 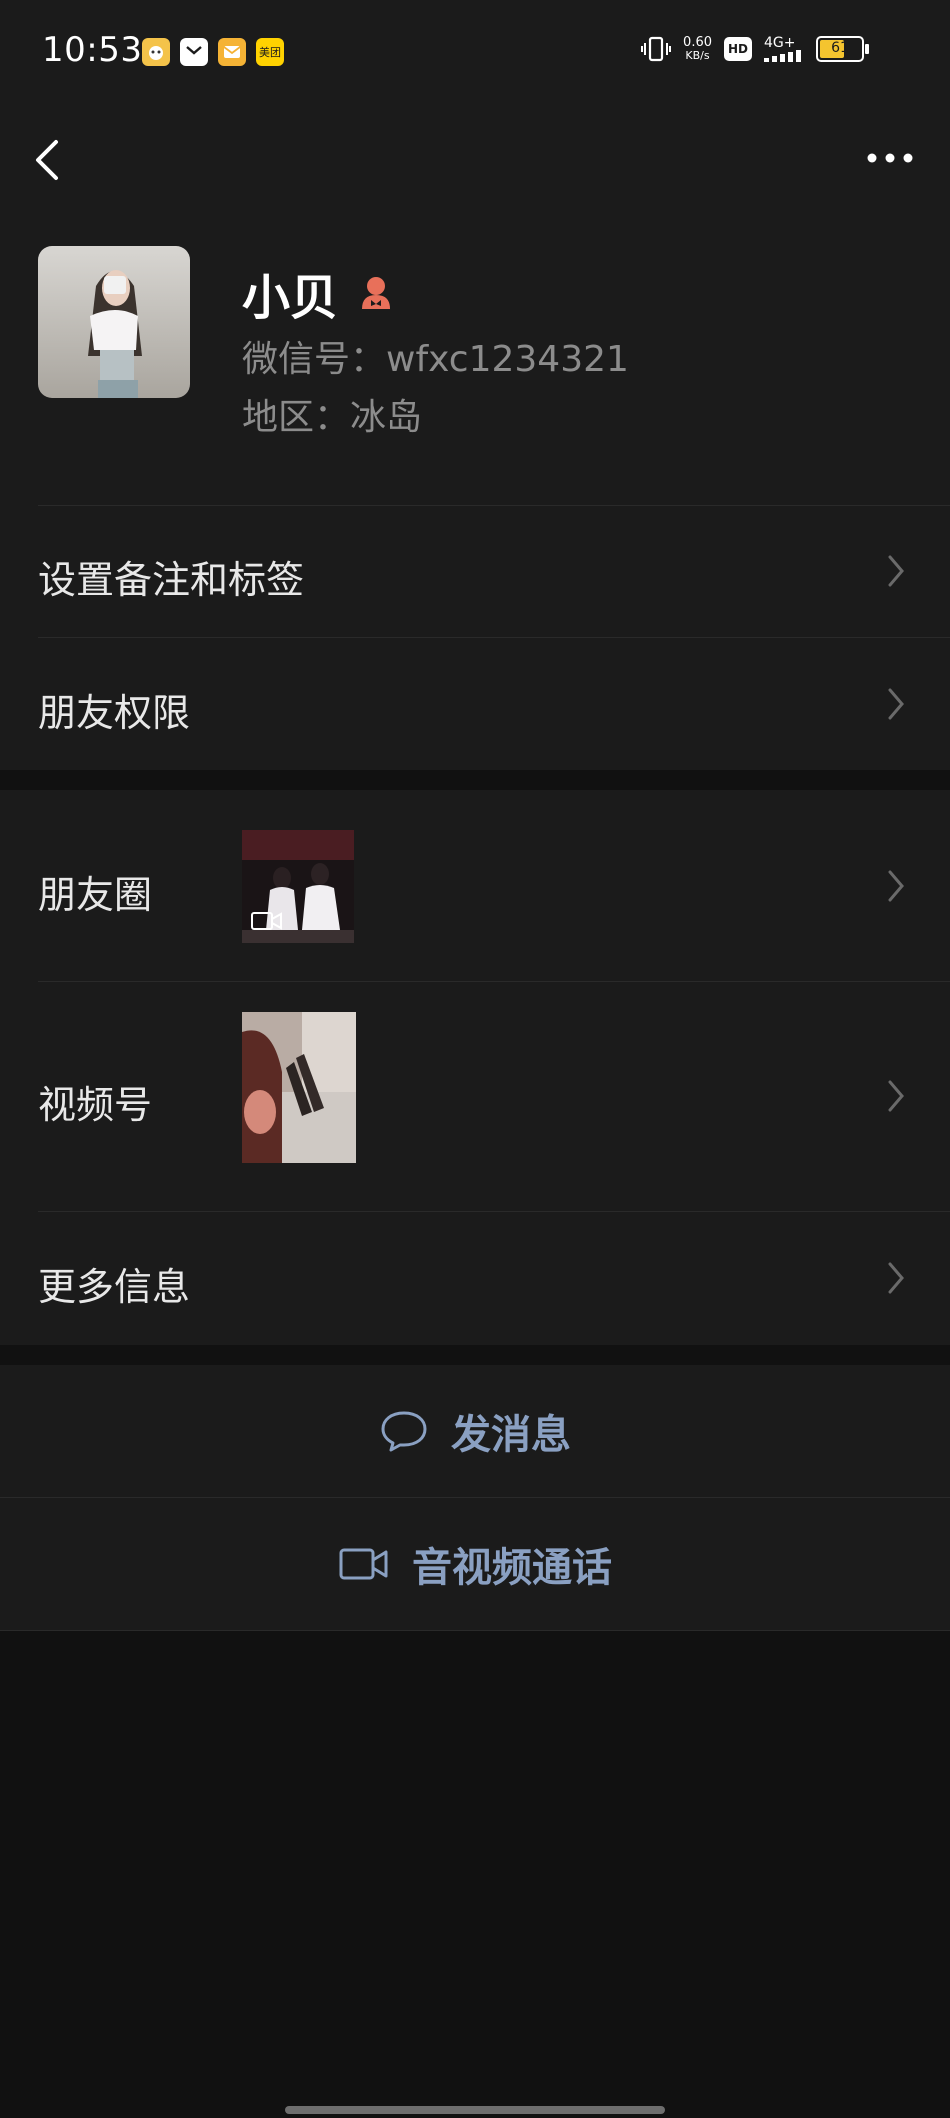 What do you see at coordinates (475, 571) in the screenshot?
I see `menu-item-remark-tags: 设置备注和标签` at bounding box center [475, 571].